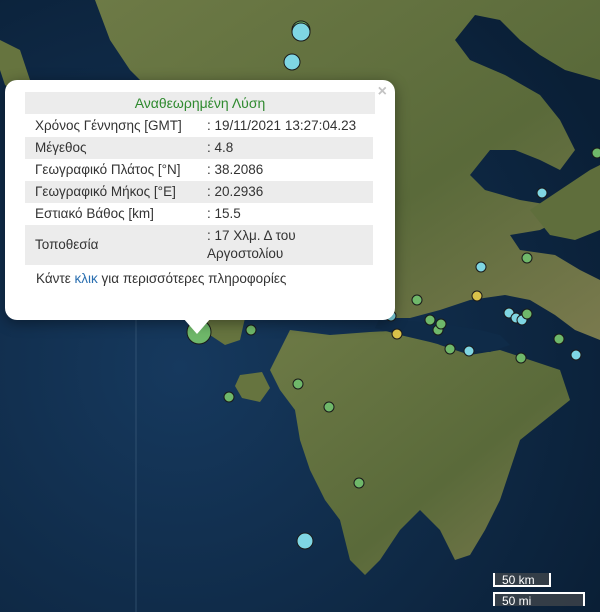  What do you see at coordinates (108, 125) in the screenshot?
I see `row-label-origin-time: Χρόνος Γέννησης [GMT]` at bounding box center [108, 125].